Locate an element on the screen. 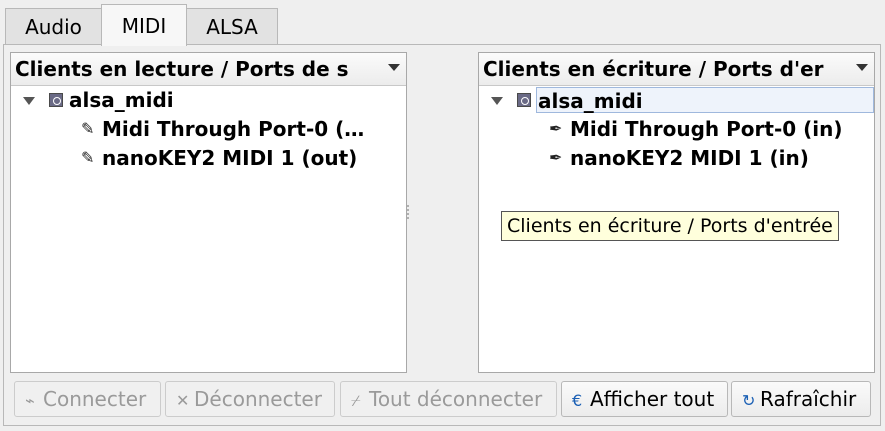  tab-midi: MIDI is located at coordinates (144, 25).